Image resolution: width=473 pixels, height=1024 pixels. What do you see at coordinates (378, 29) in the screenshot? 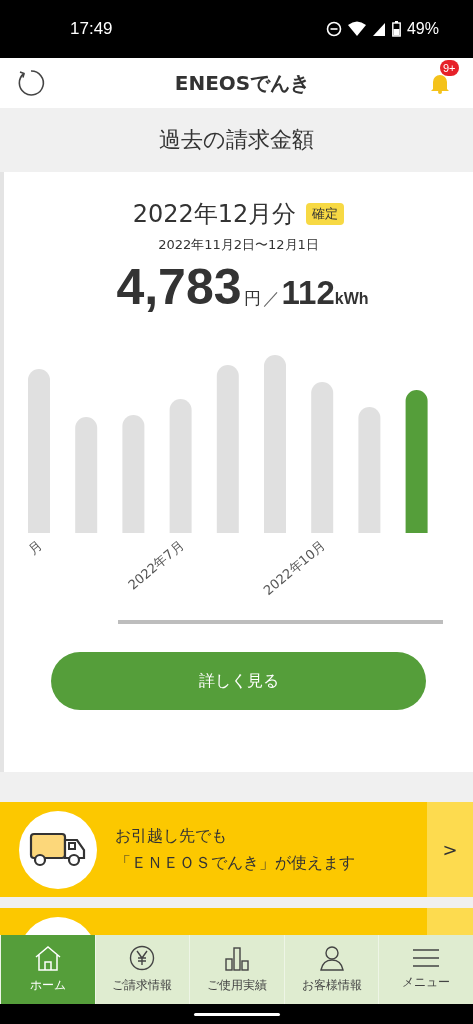
I see `signal-icon` at bounding box center [378, 29].